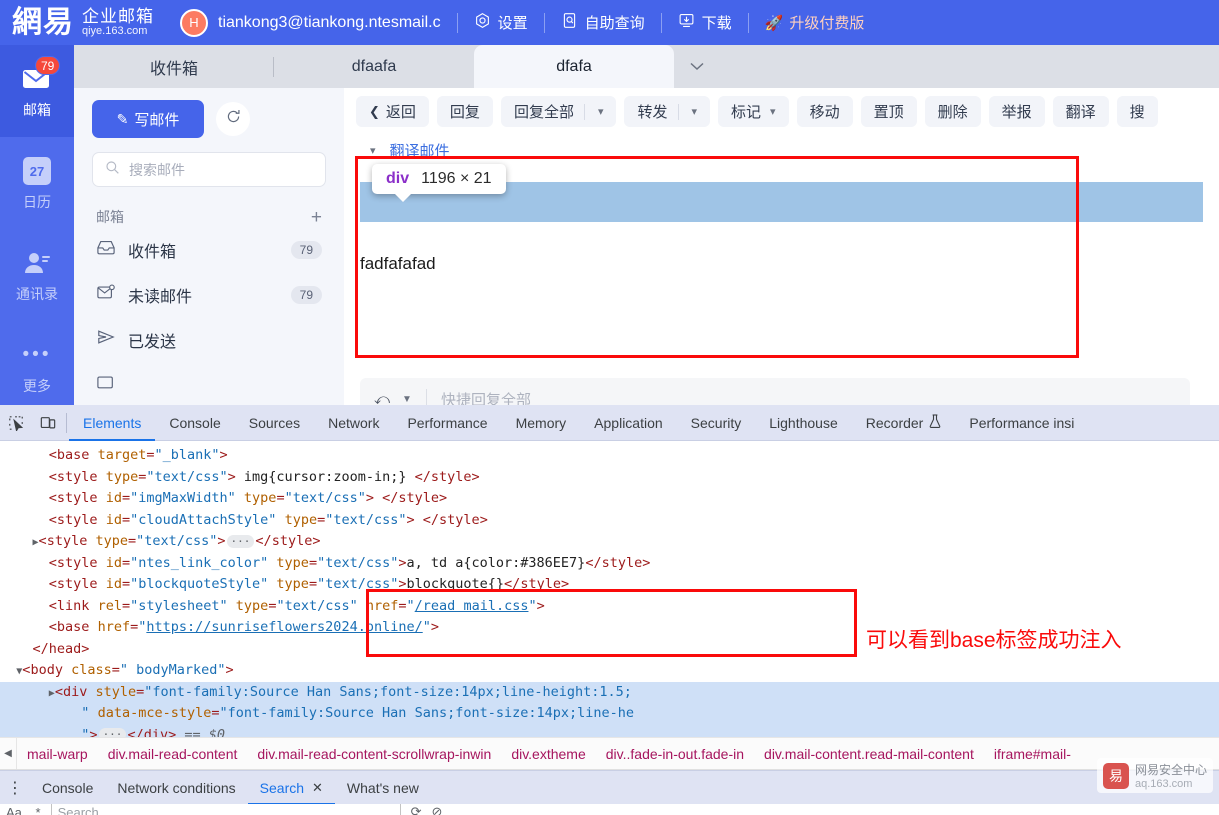 Image resolution: width=1219 pixels, height=815 pixels. Describe the element at coordinates (274, 423) in the screenshot. I see `devtools-tab-sources: Sources` at that location.